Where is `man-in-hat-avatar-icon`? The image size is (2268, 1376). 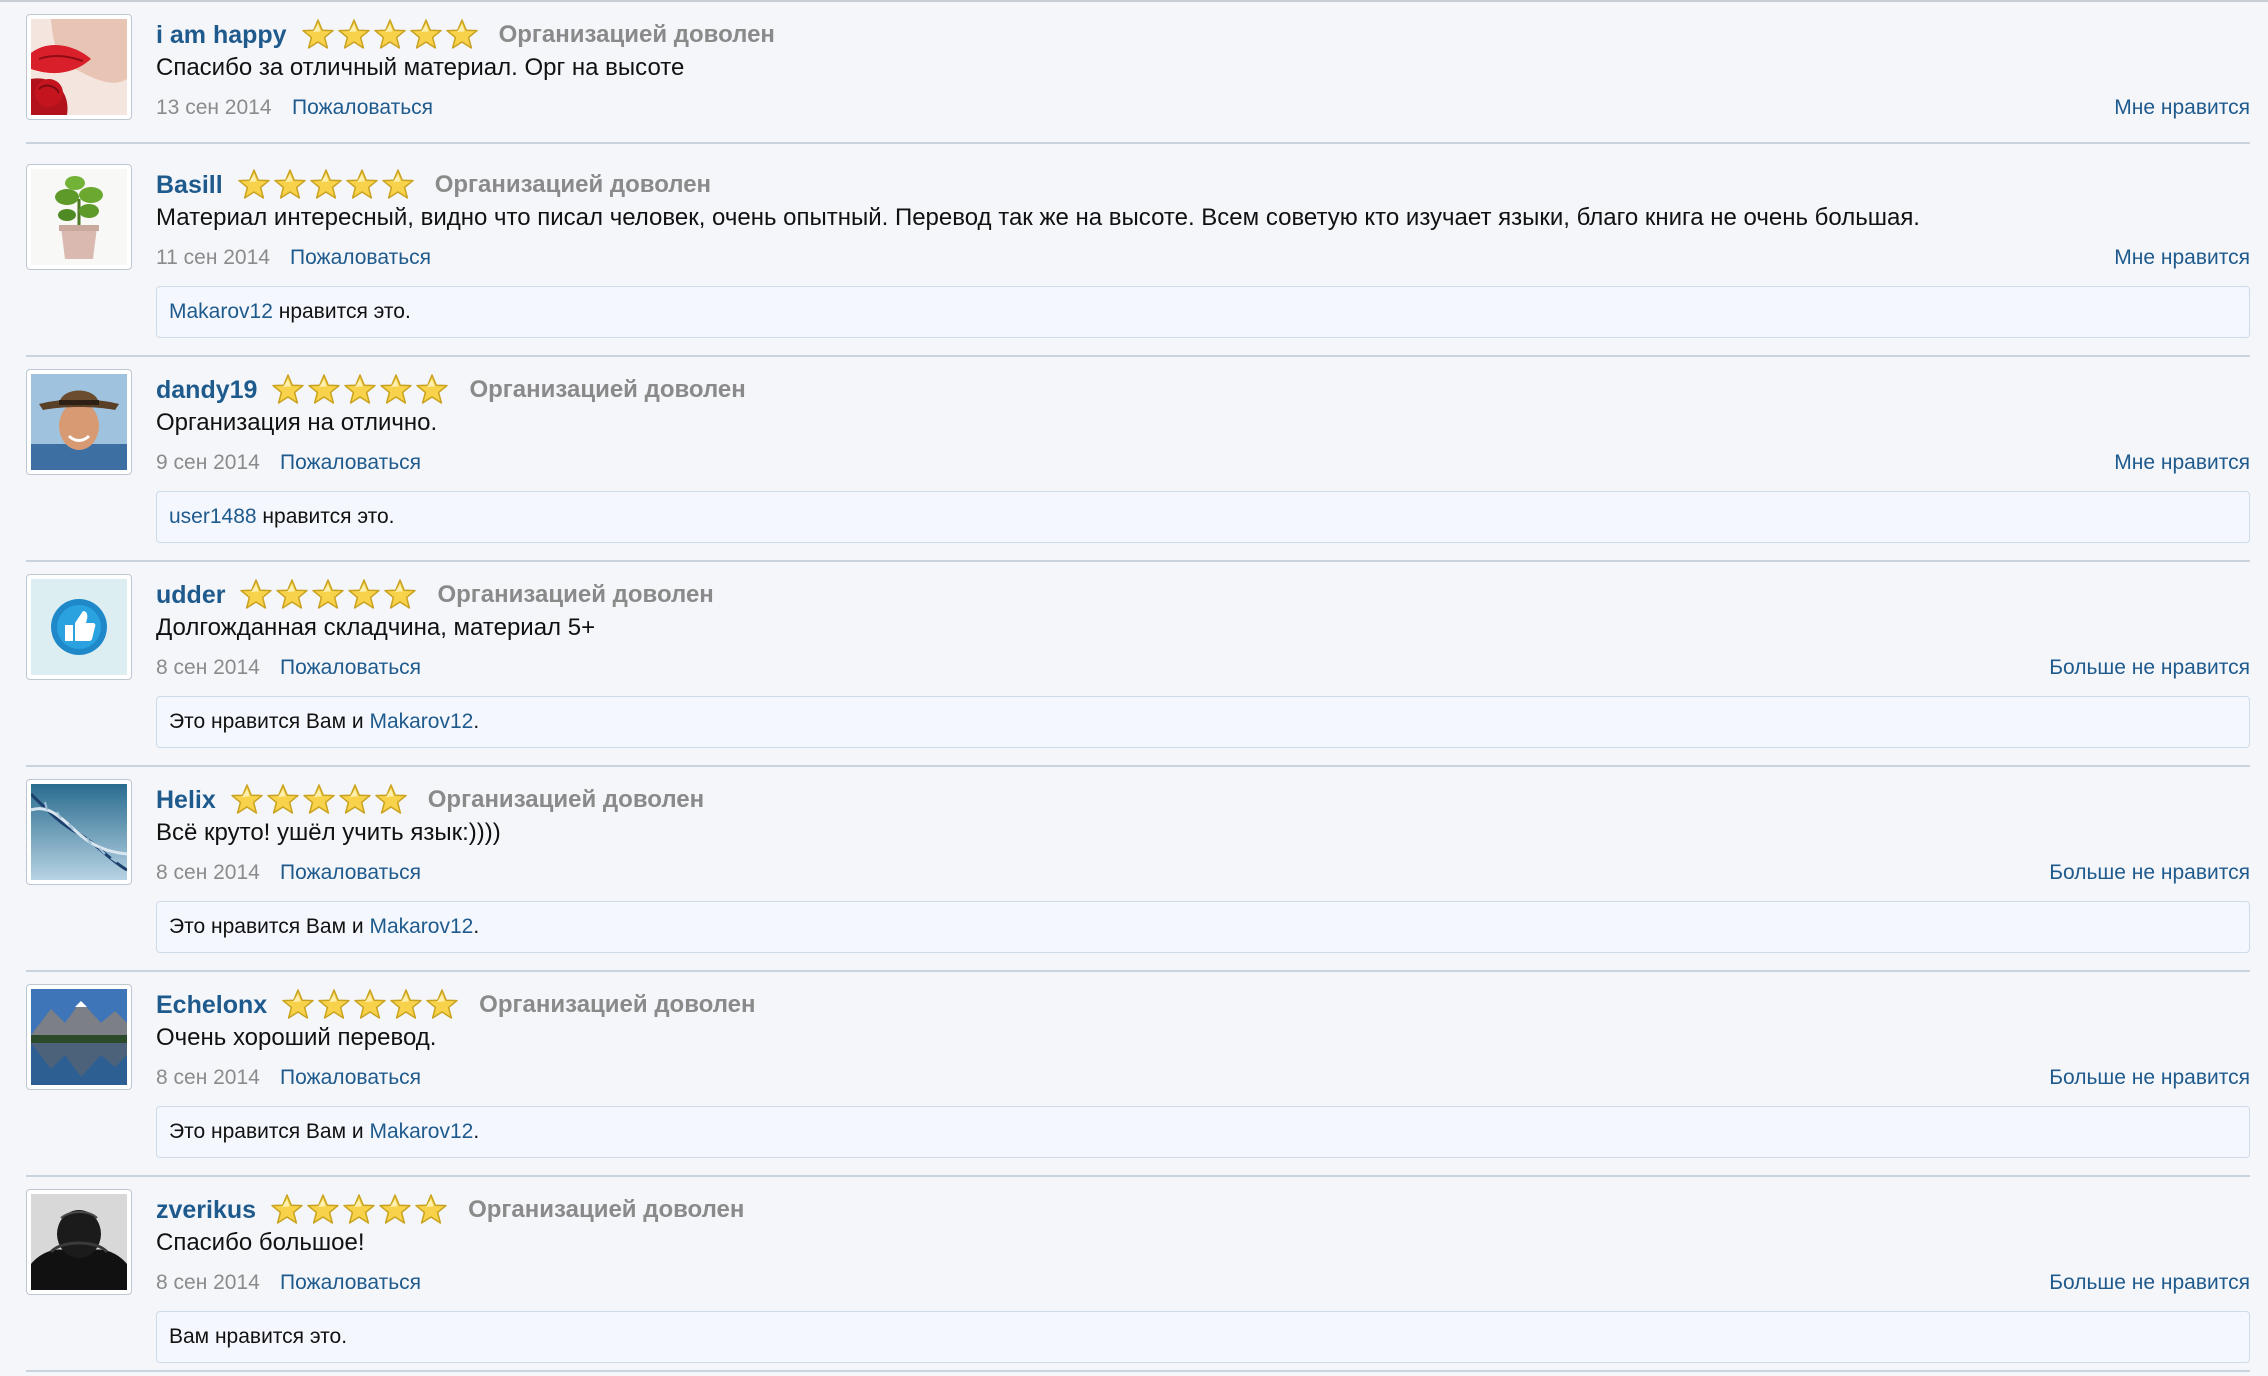 man-in-hat-avatar-icon is located at coordinates (79, 422).